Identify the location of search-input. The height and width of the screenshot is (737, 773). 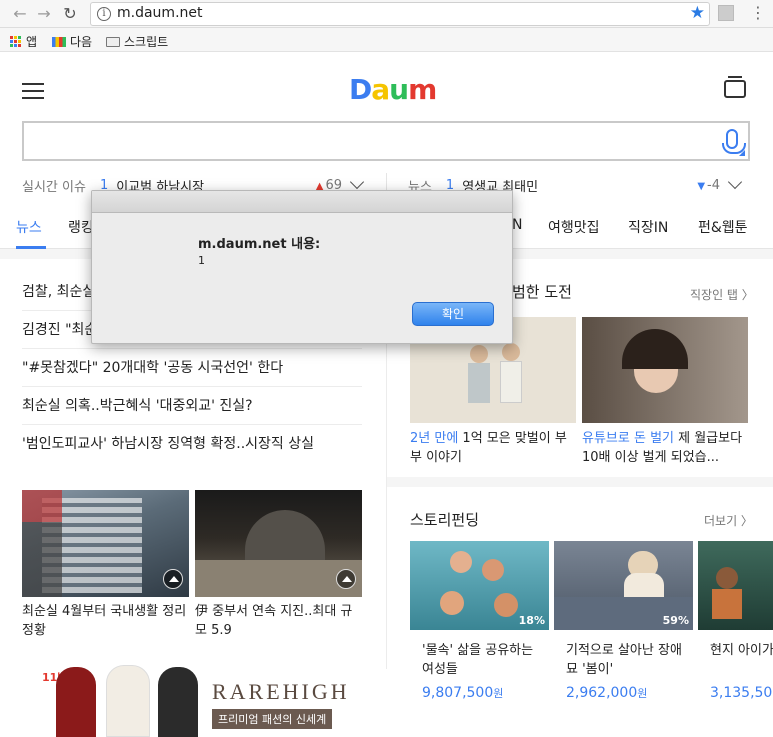
(386, 141).